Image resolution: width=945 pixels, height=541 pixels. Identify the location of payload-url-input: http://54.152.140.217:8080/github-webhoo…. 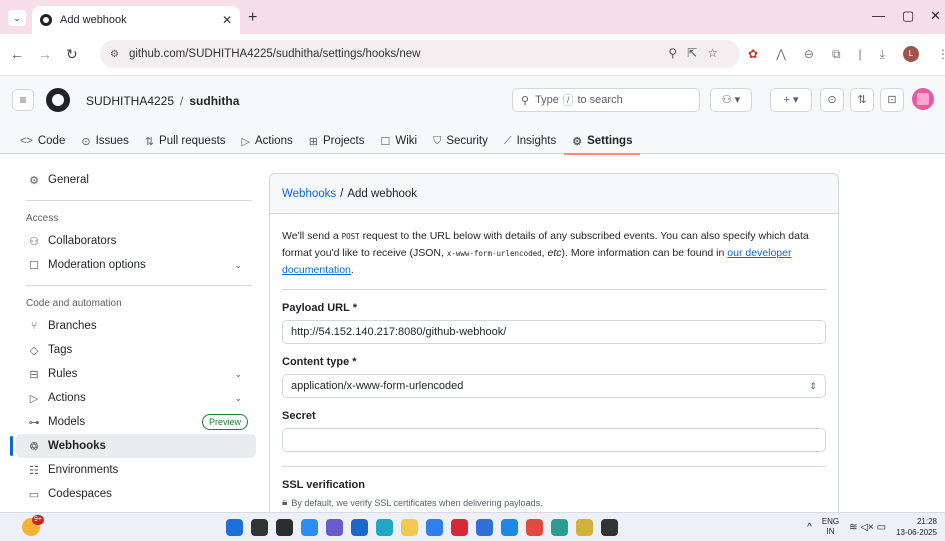
(554, 332).